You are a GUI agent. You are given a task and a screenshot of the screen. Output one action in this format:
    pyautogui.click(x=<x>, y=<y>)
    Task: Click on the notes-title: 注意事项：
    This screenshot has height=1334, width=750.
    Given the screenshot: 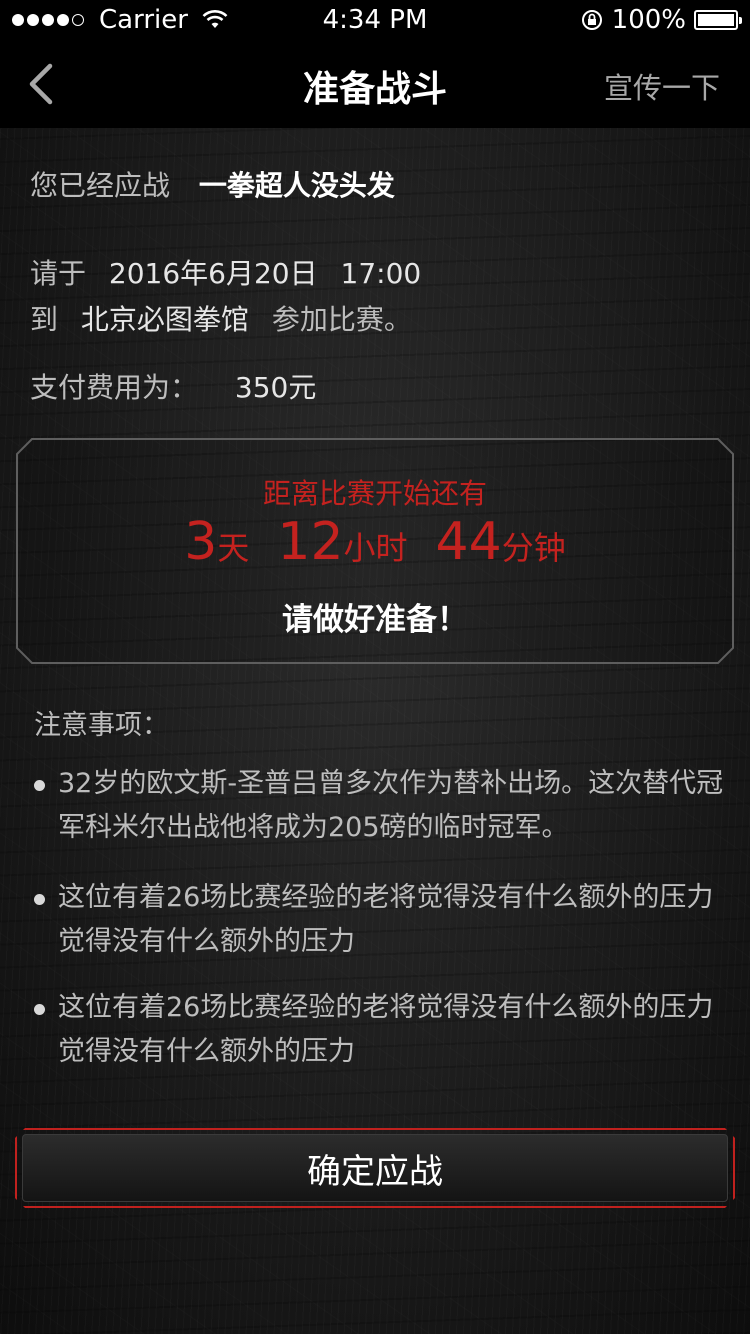 What is the action you would take?
    pyautogui.click(x=101, y=725)
    